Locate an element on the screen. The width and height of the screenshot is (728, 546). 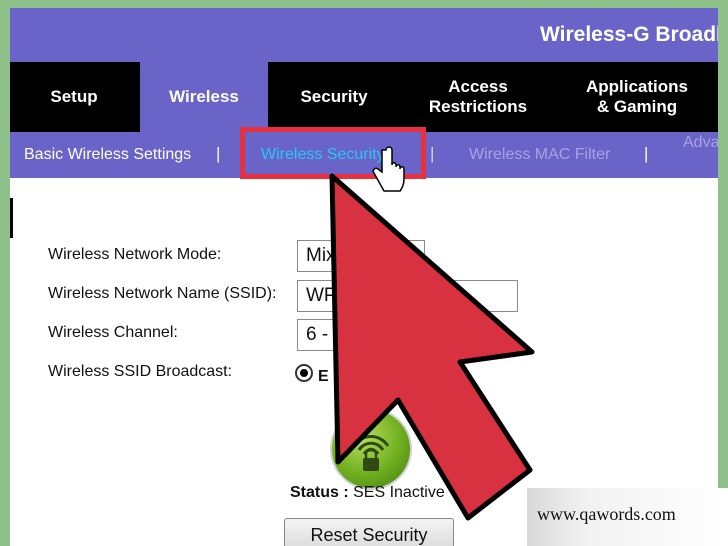
watermark-text: www.qawords.com is located at coordinates (606, 514).